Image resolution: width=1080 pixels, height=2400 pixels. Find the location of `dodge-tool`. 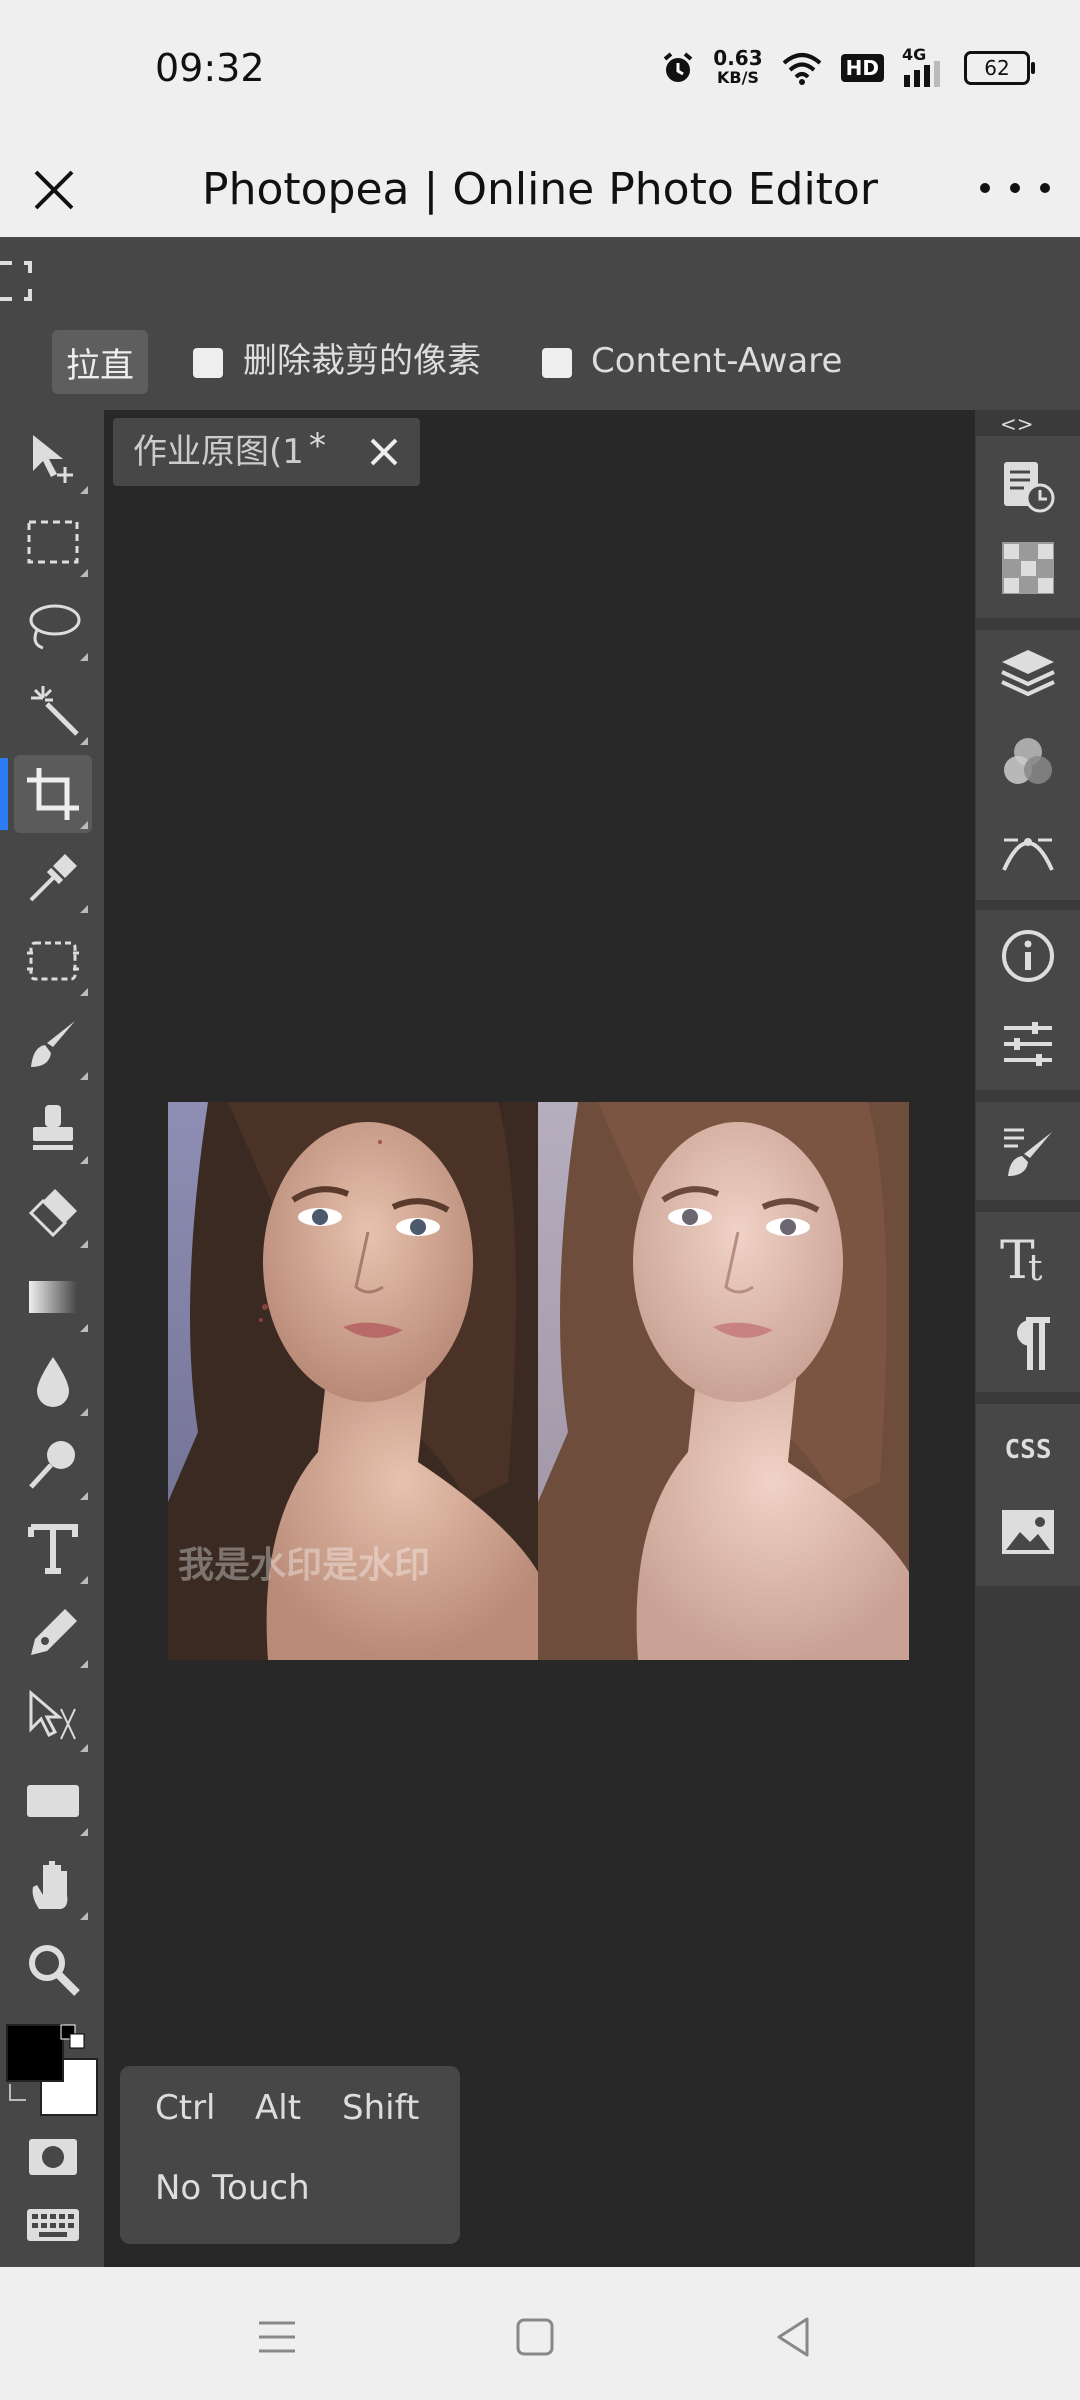

dodge-tool is located at coordinates (53, 1465).